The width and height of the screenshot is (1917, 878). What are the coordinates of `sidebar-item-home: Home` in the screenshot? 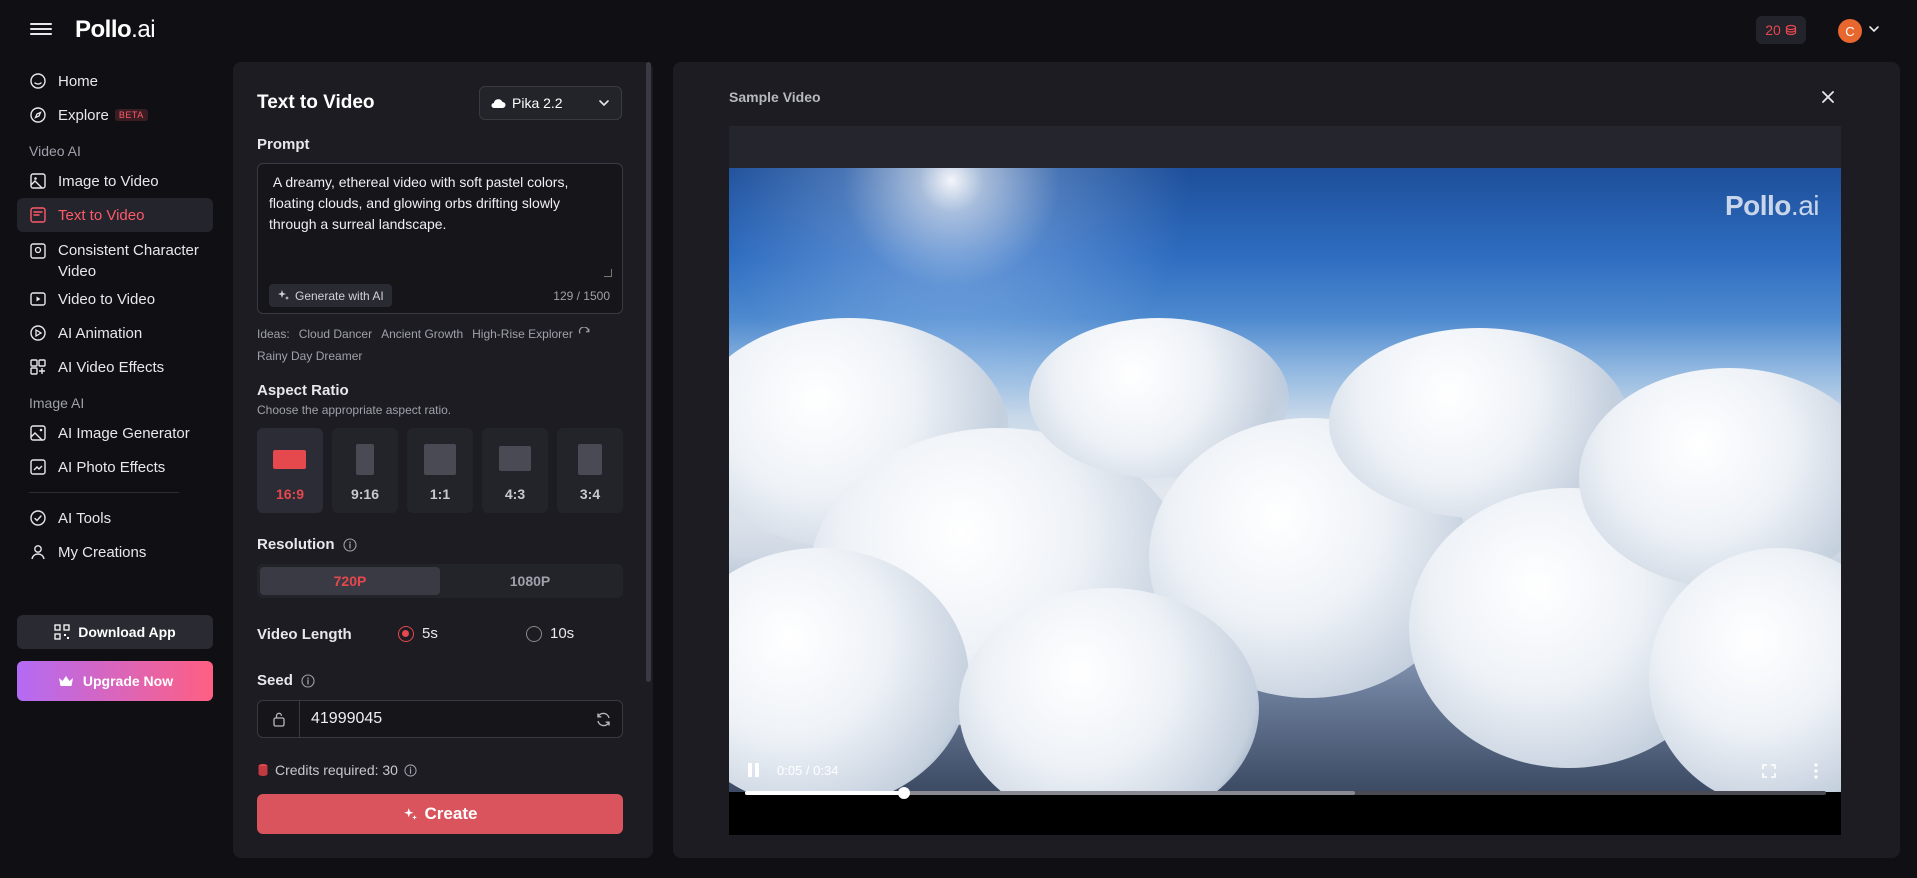 It's located at (115, 81).